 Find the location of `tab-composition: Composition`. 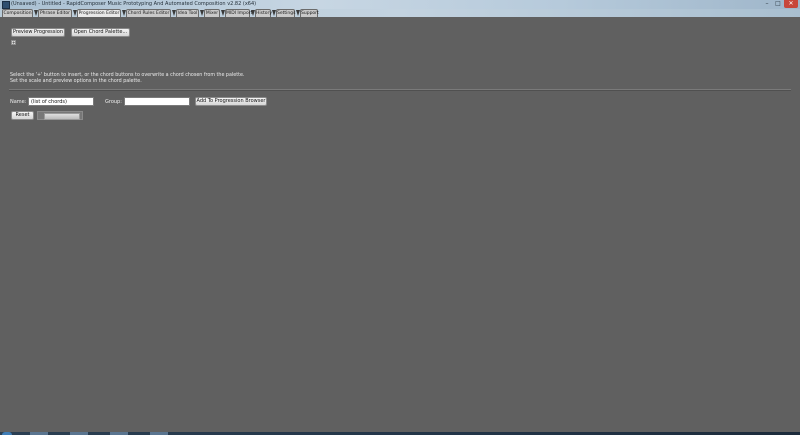

tab-composition: Composition is located at coordinates (17, 13).